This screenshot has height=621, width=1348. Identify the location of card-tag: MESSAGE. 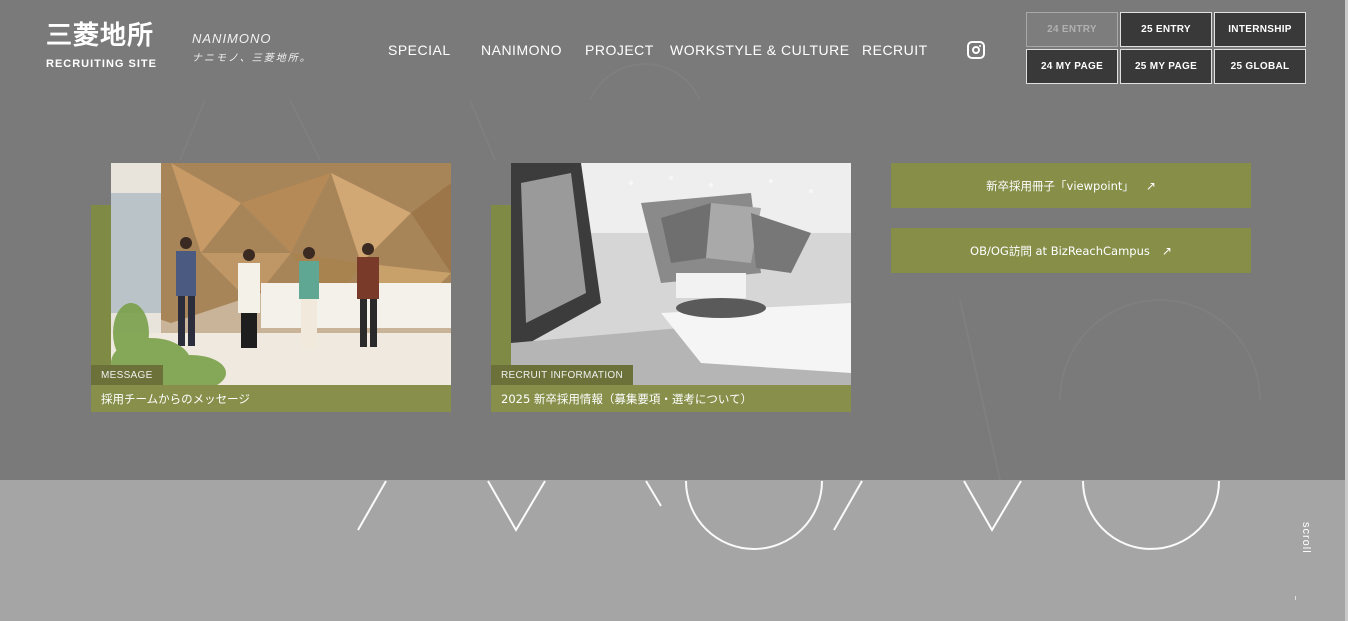
(127, 375).